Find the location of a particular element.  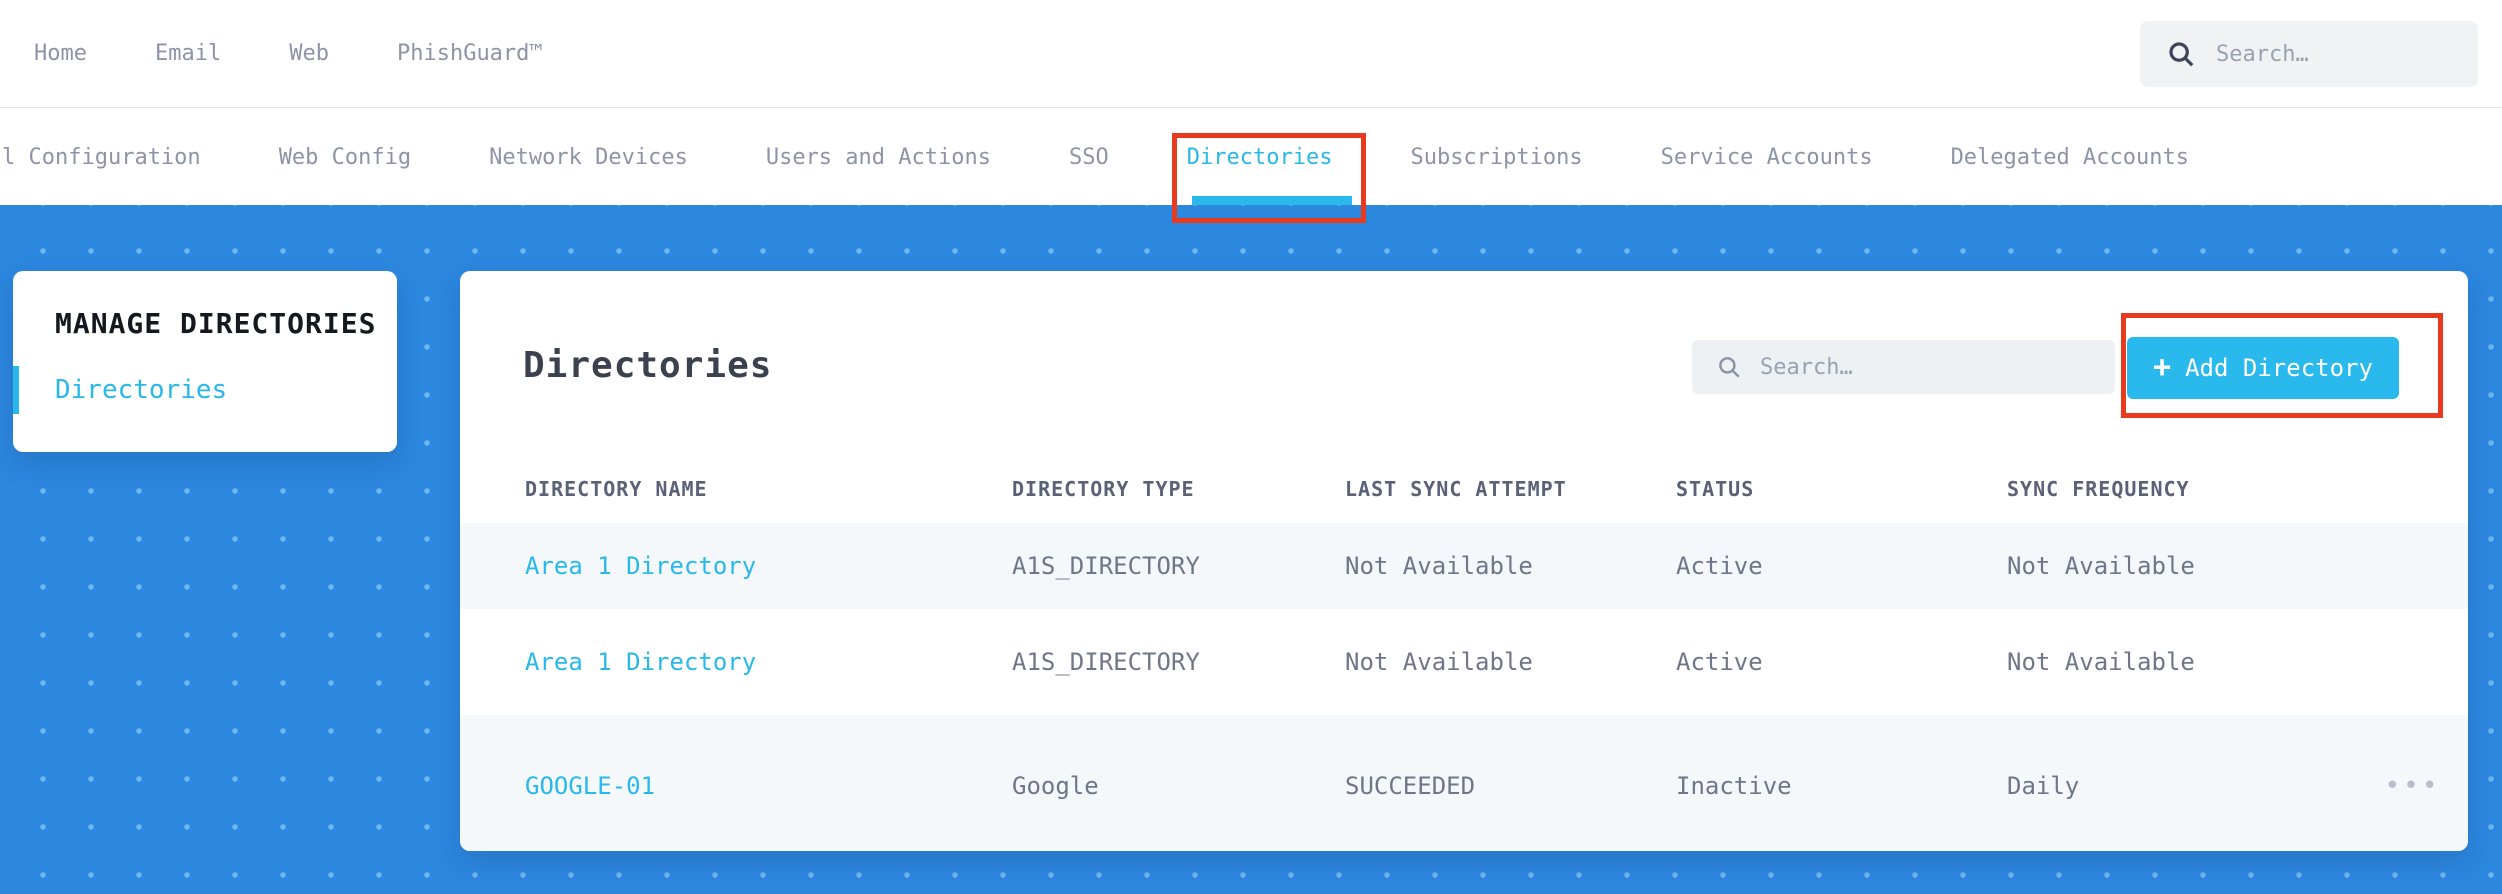

add-directory-label: Add Directory is located at coordinates (2279, 368).